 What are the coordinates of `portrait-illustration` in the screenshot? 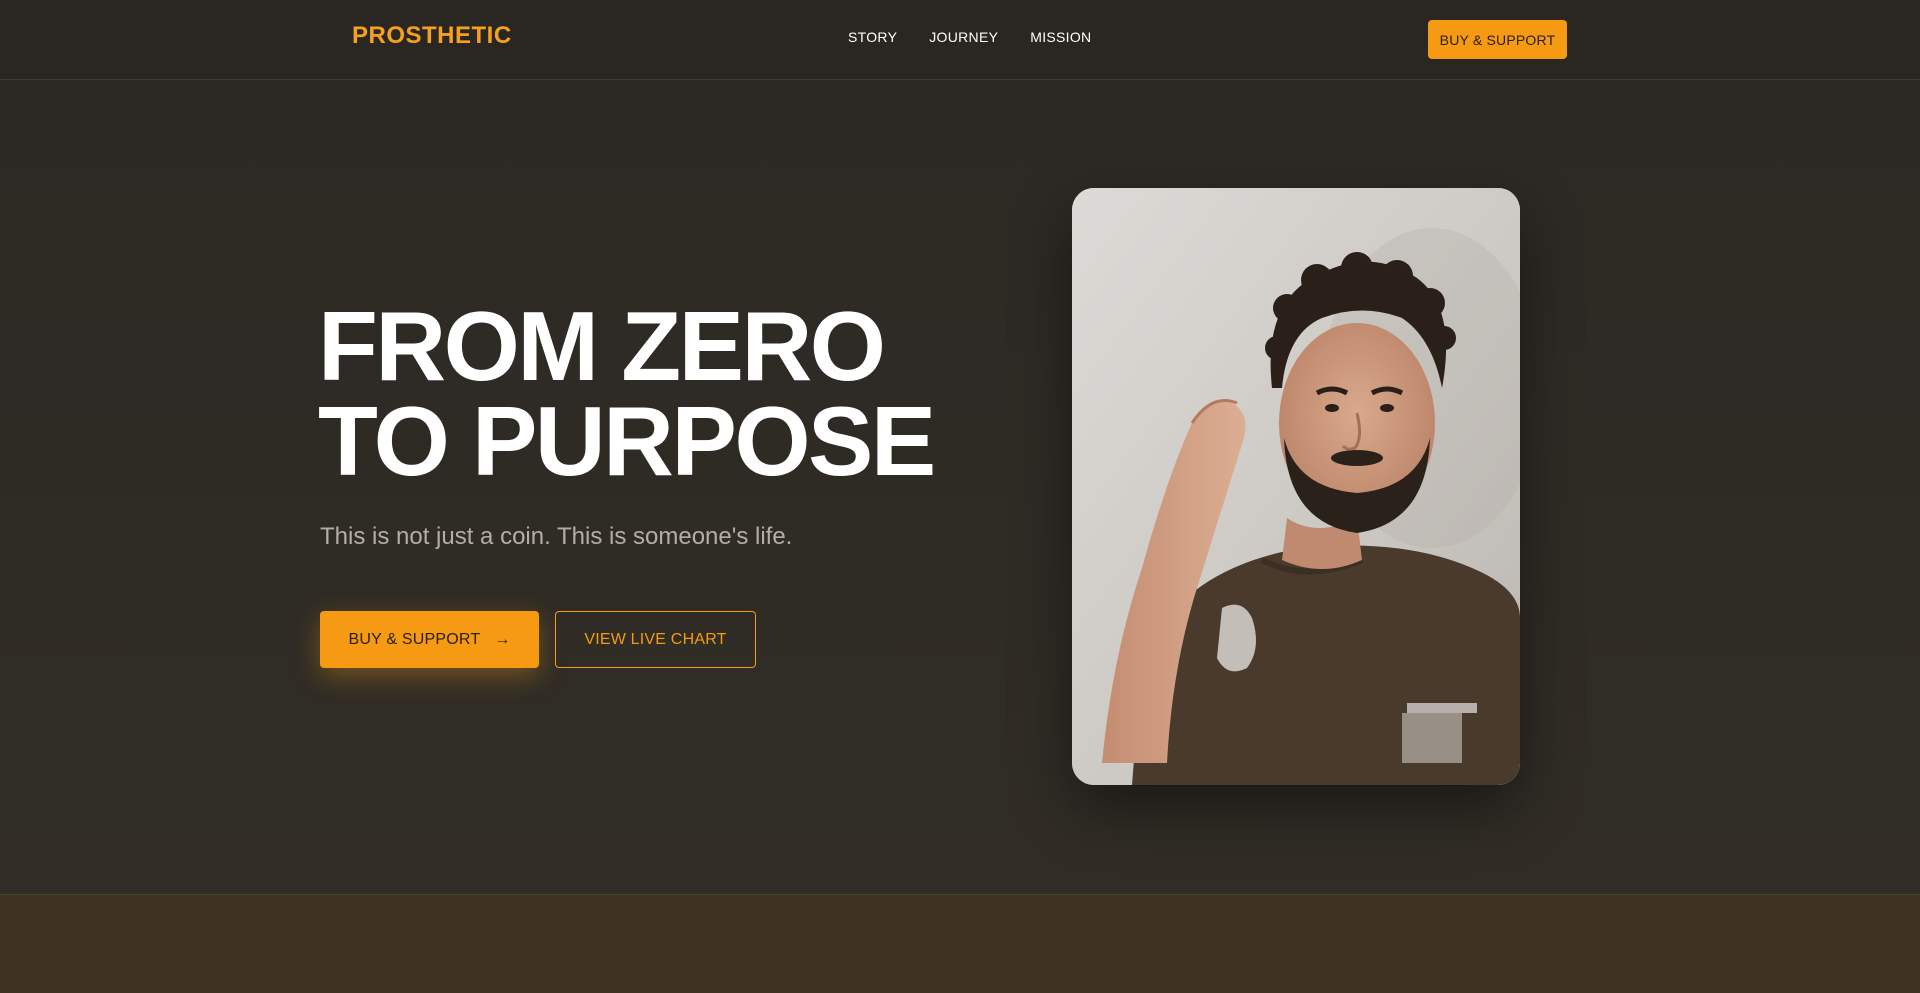 It's located at (1296, 486).